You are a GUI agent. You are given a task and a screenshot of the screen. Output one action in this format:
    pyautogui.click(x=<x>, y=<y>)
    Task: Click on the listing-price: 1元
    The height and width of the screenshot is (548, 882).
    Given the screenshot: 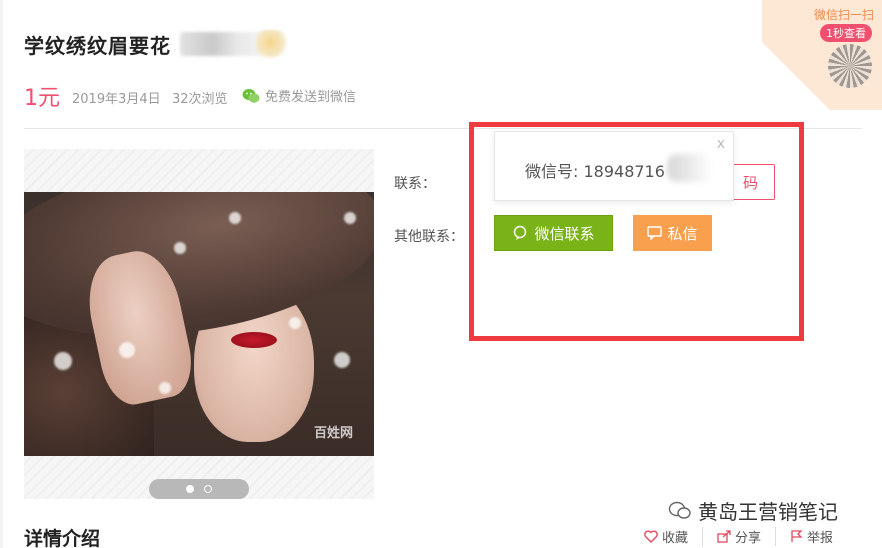 What is the action you would take?
    pyautogui.click(x=42, y=98)
    